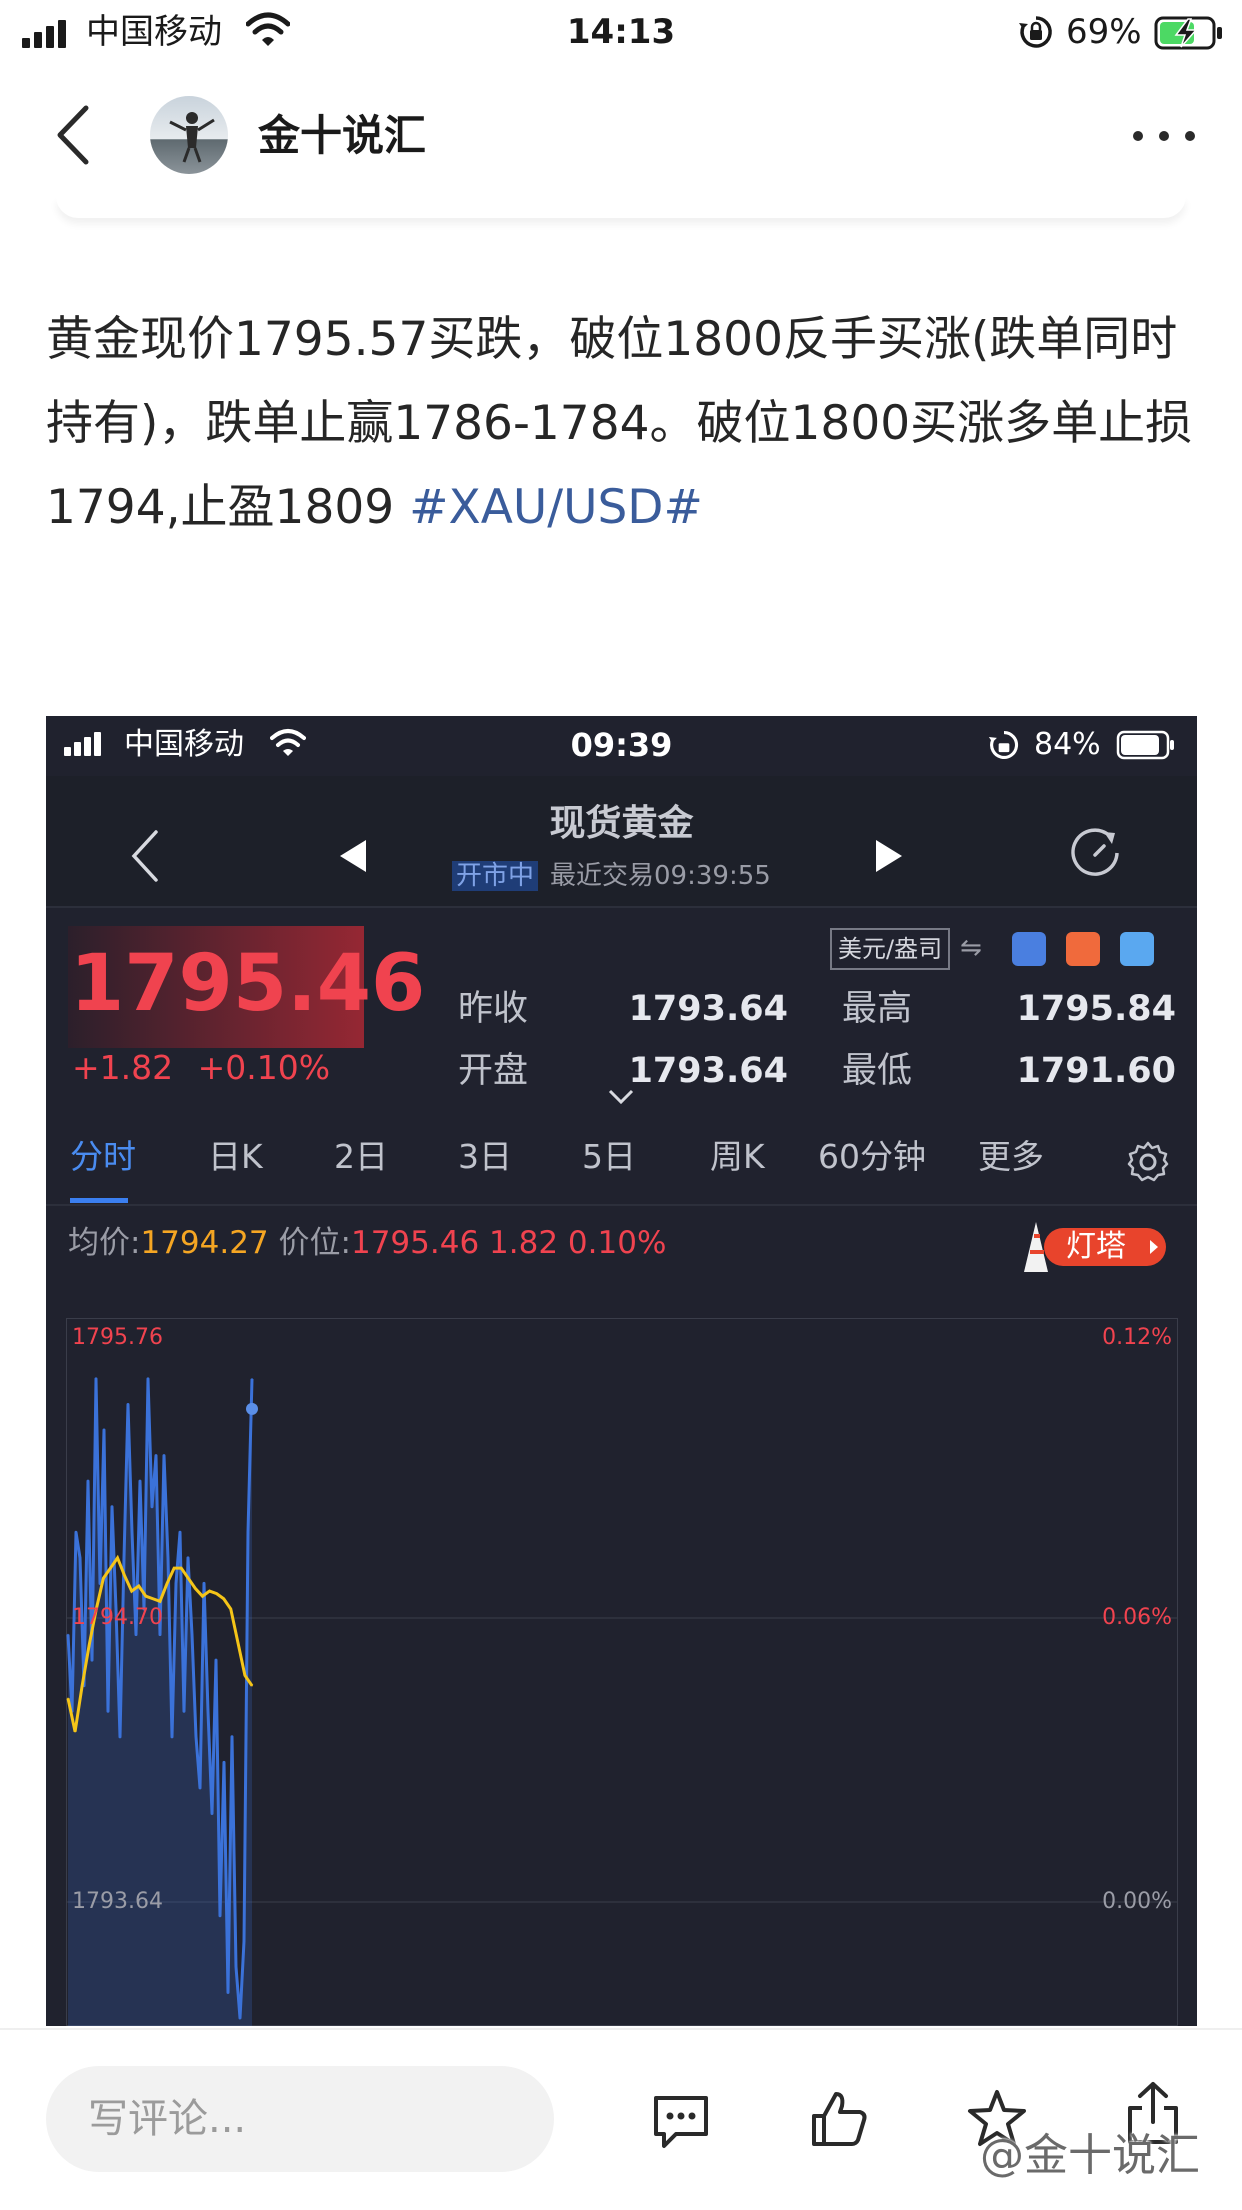  Describe the element at coordinates (99, 1200) in the screenshot. I see `active-tab-indicator` at that location.